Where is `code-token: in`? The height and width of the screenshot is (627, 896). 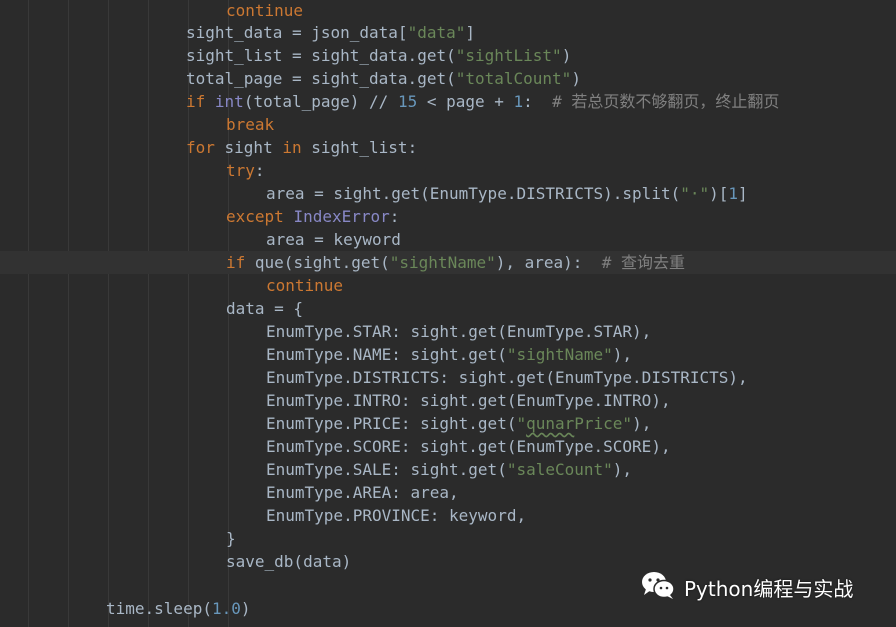 code-token: in is located at coordinates (297, 147).